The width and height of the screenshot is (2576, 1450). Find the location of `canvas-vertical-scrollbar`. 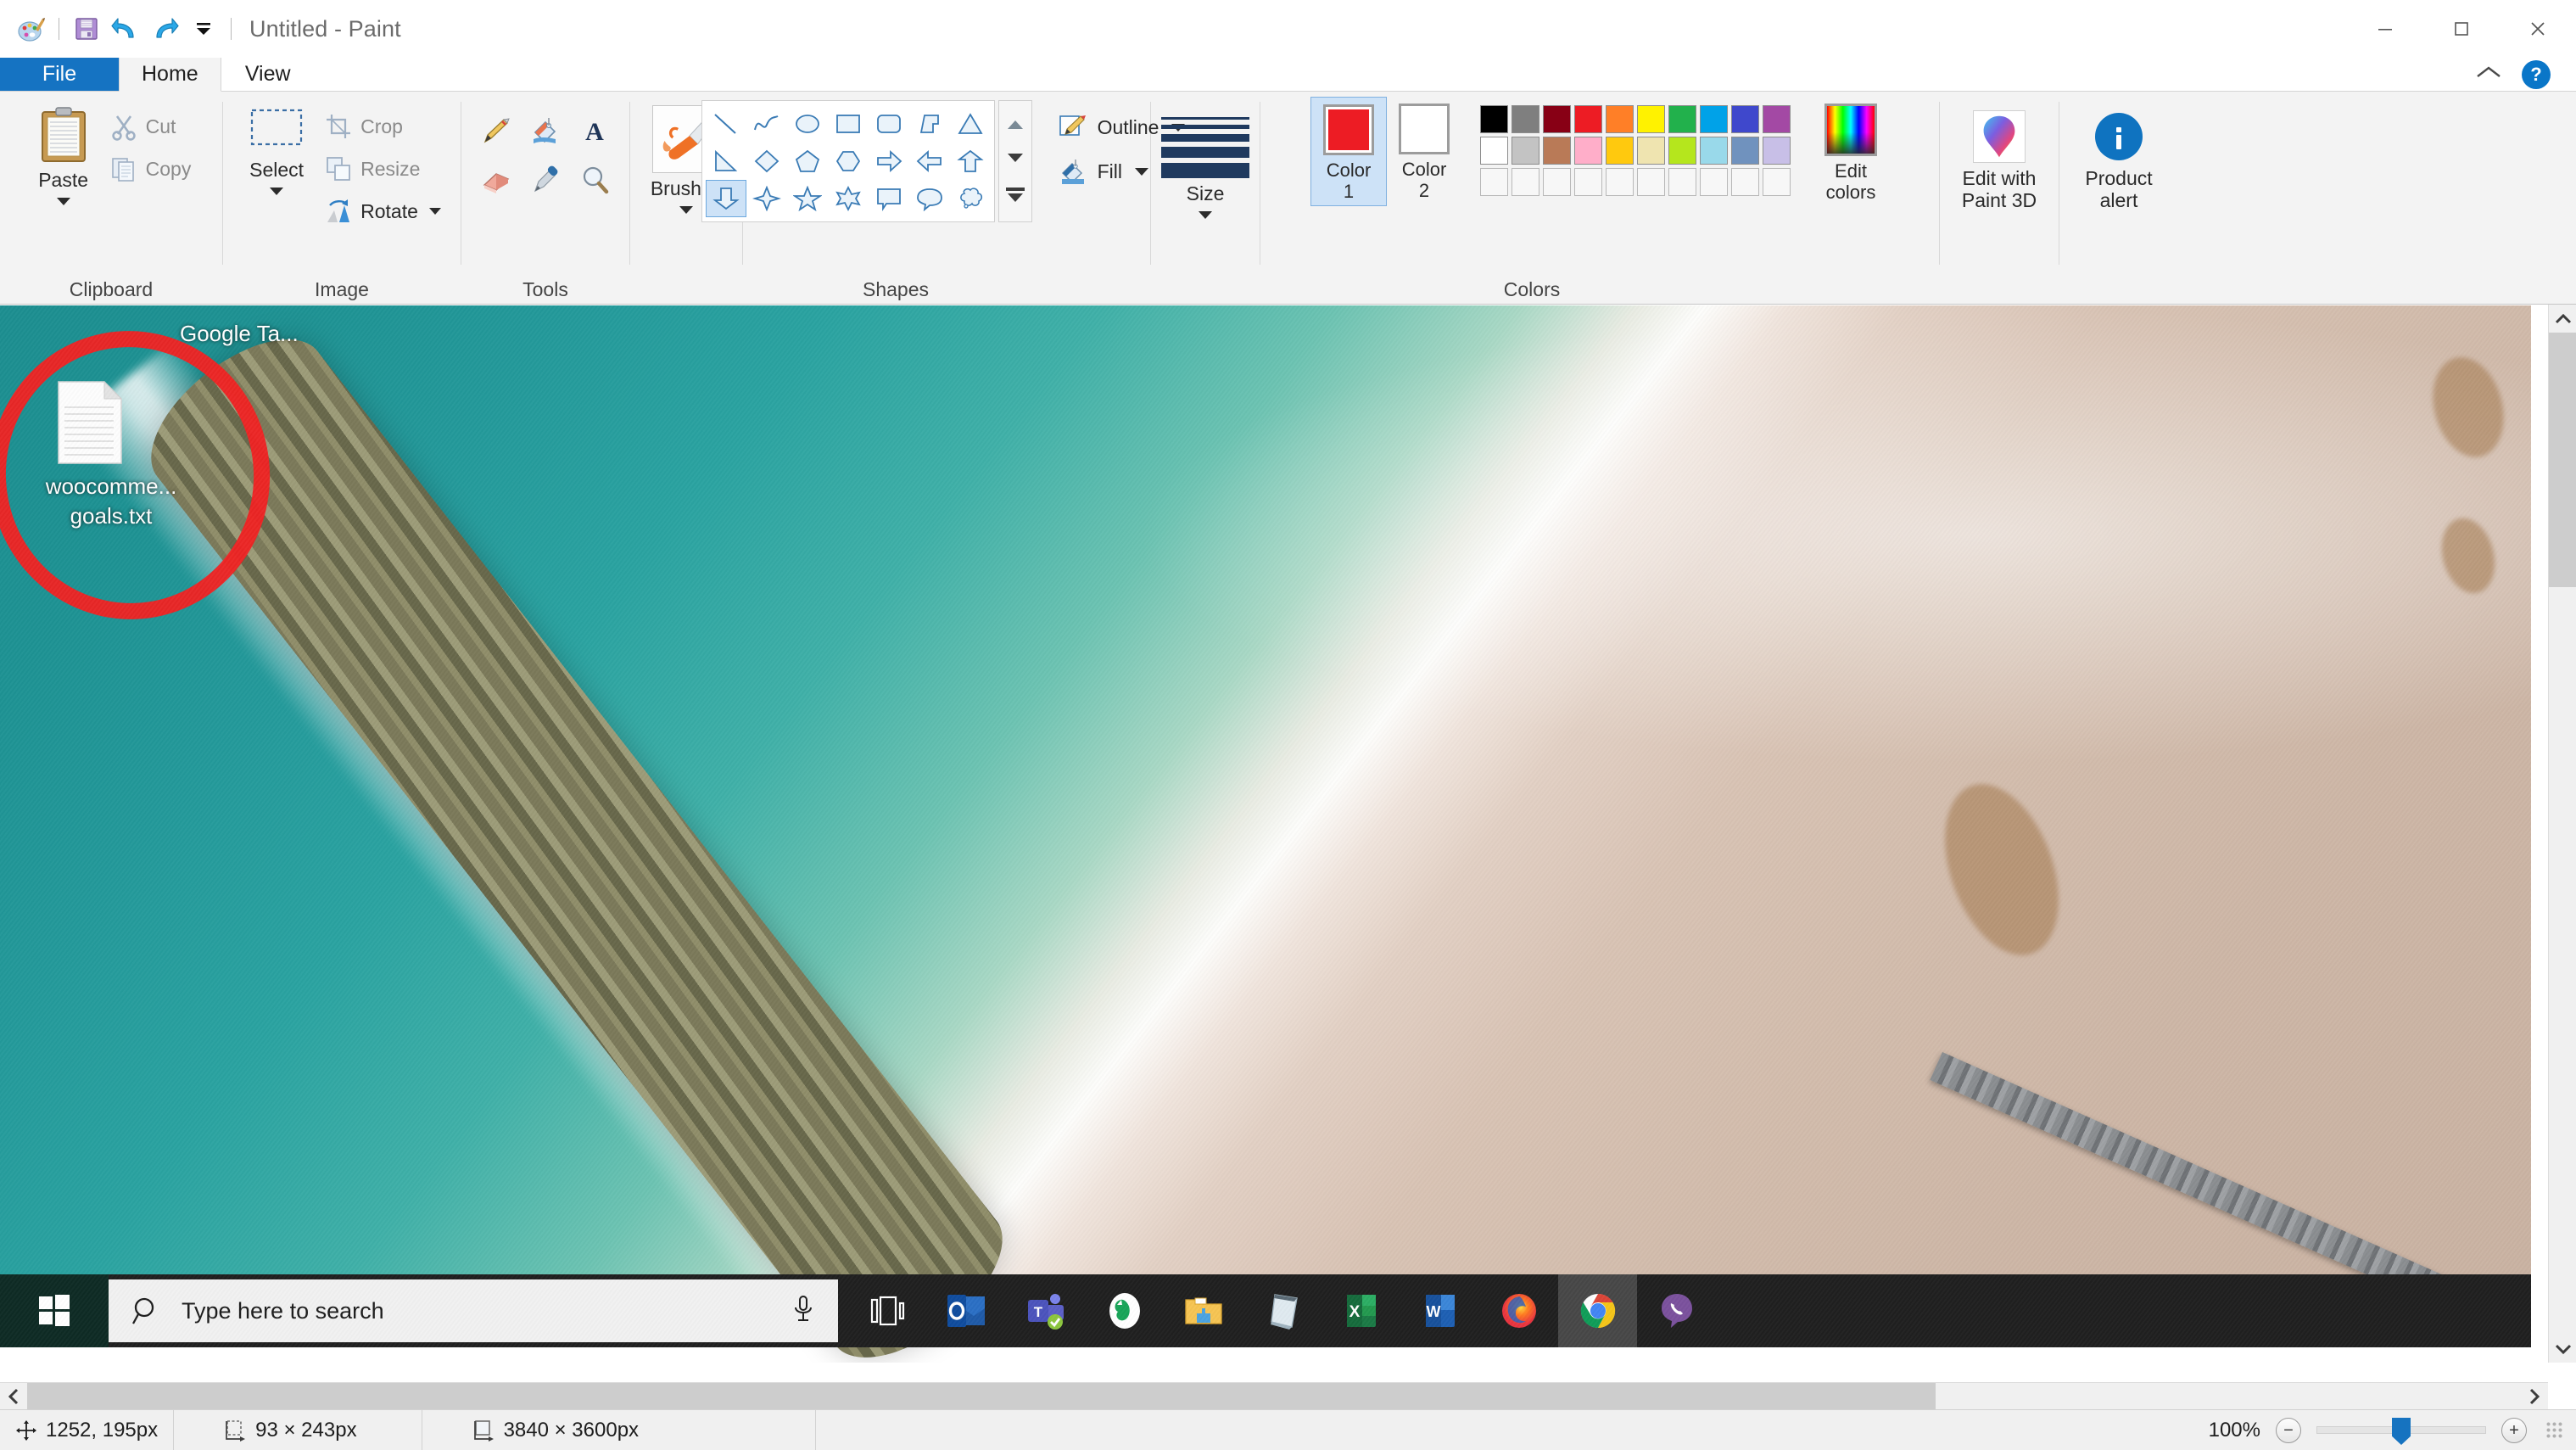

canvas-vertical-scrollbar is located at coordinates (2562, 834).